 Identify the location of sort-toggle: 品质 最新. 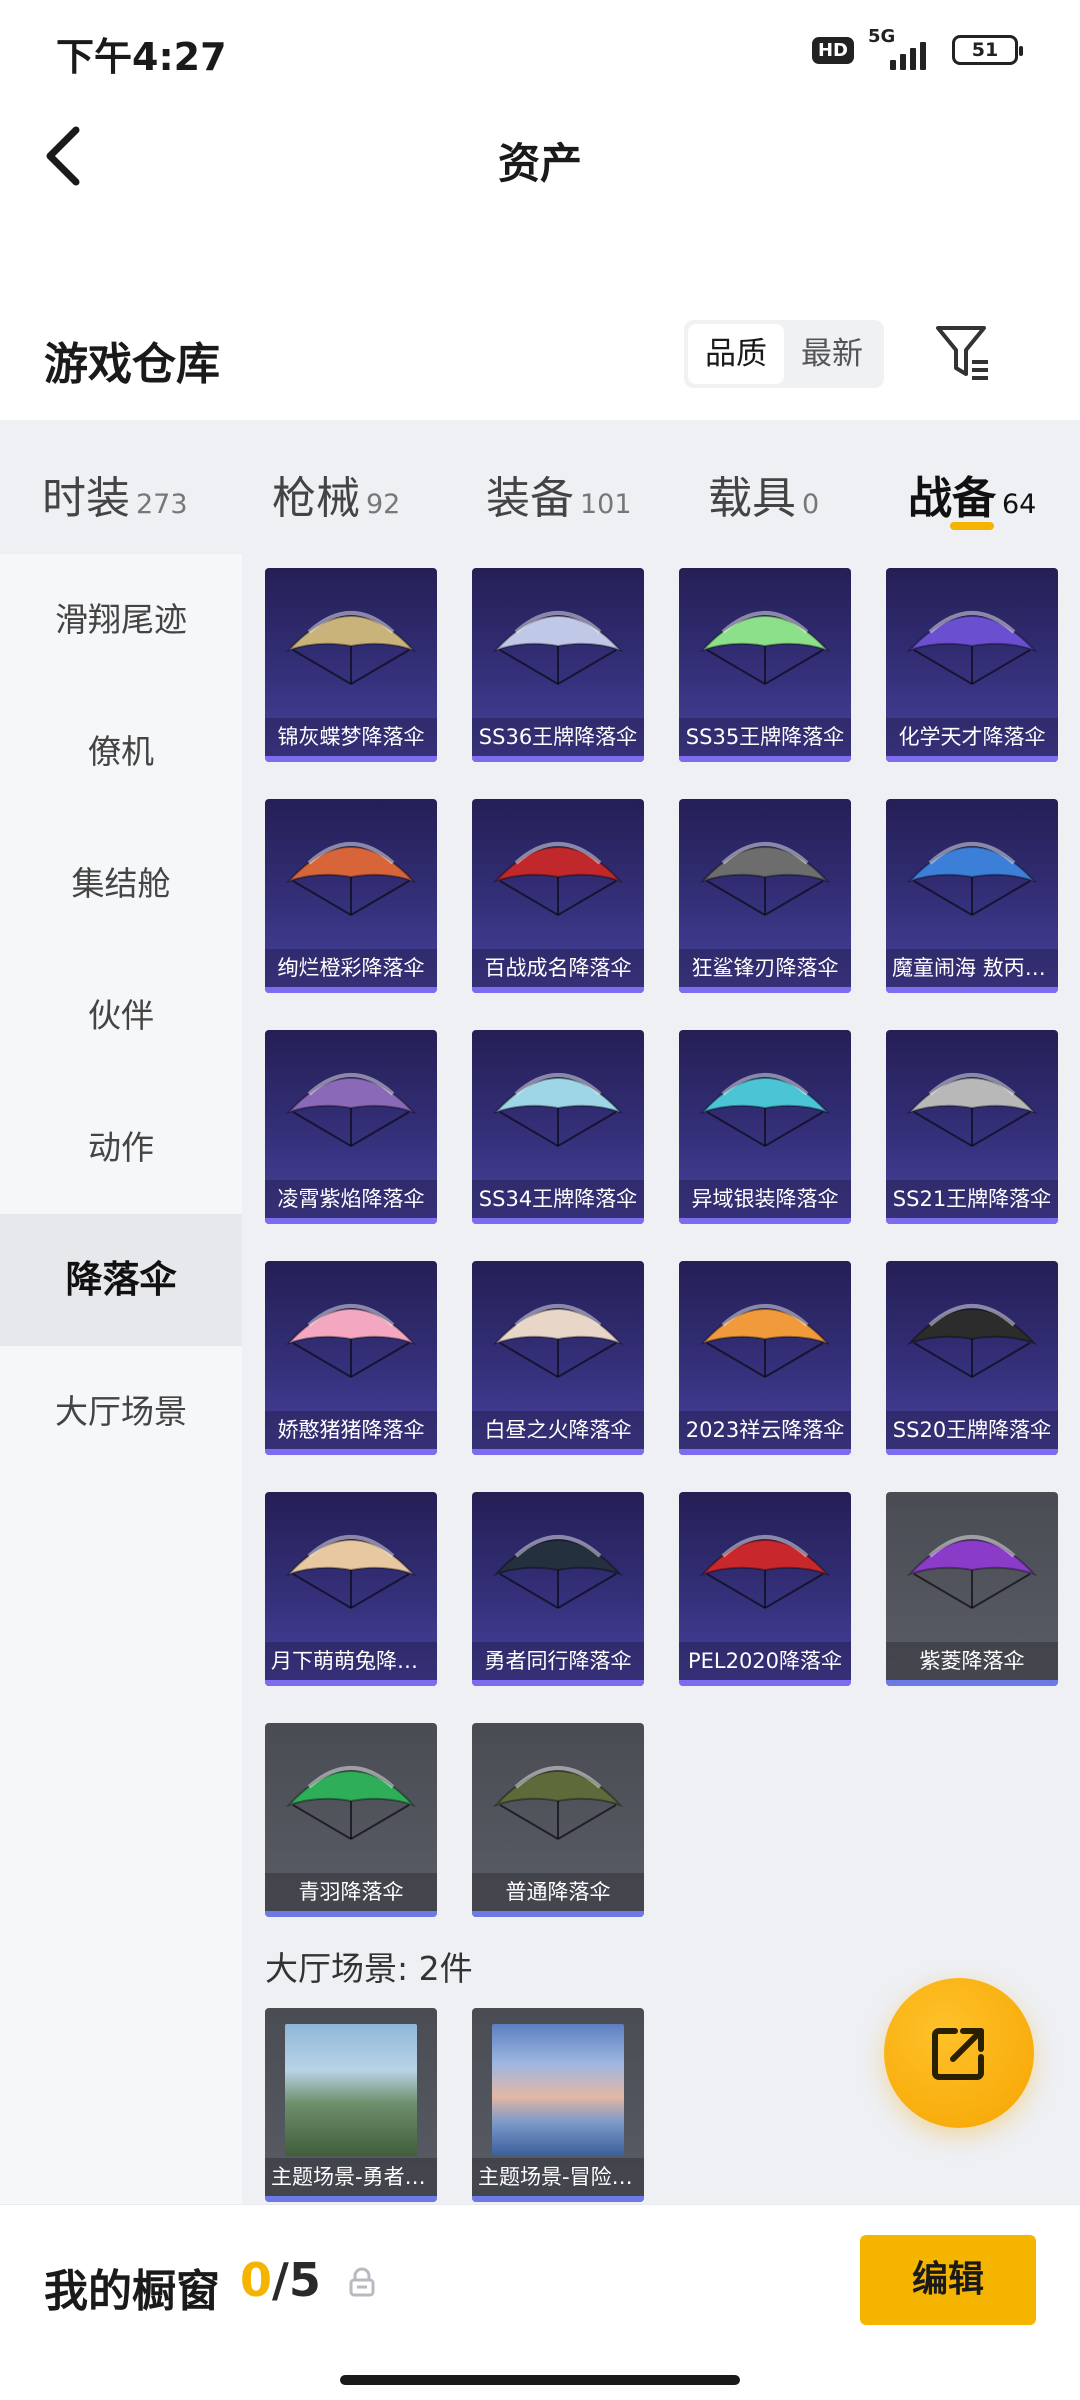
(784, 354).